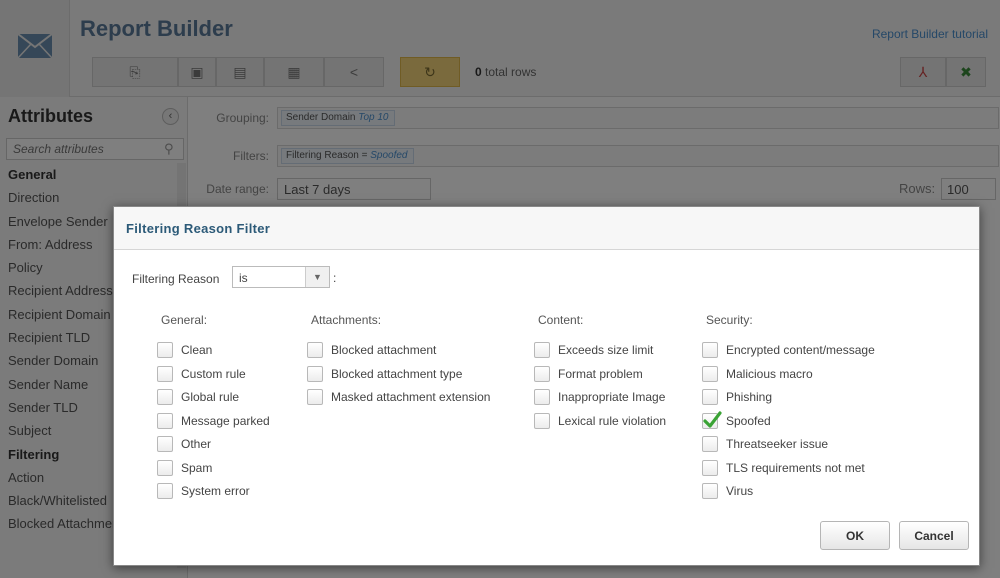 This screenshot has height=578, width=1000. Describe the element at coordinates (197, 467) in the screenshot. I see `reason-option-label: Spam` at that location.